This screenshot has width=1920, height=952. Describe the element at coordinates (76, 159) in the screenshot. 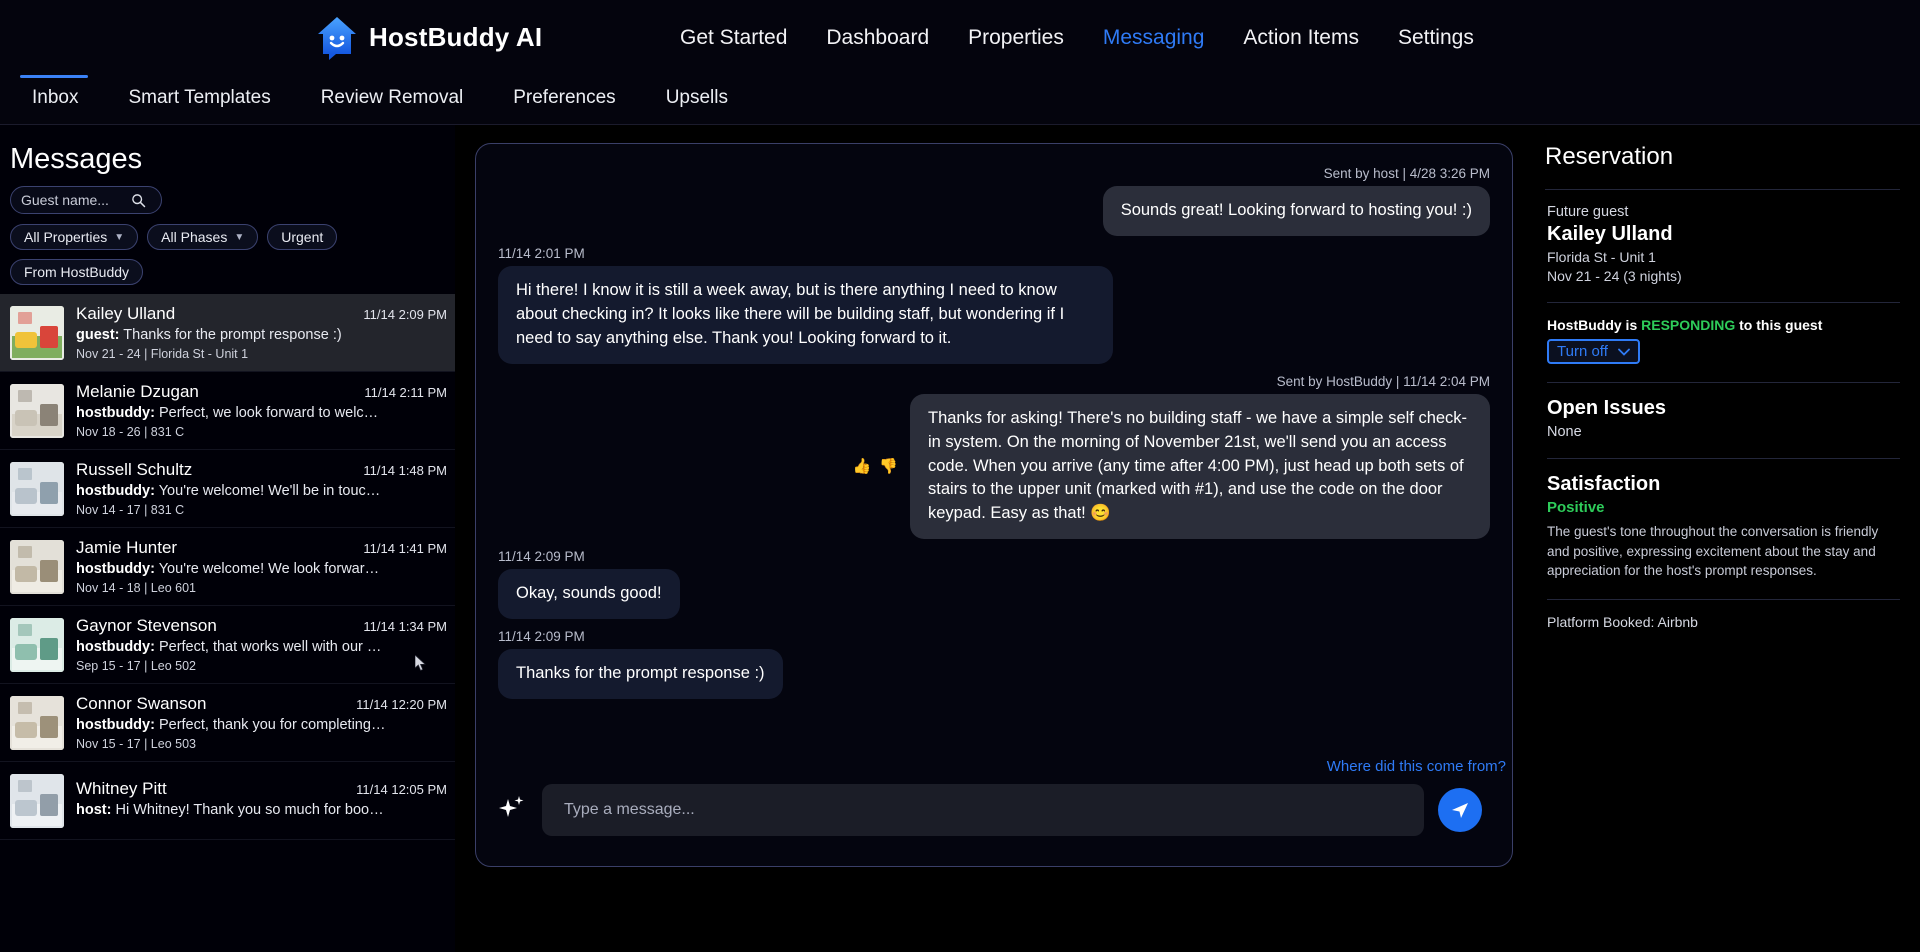

I see `page-title: Messages` at that location.